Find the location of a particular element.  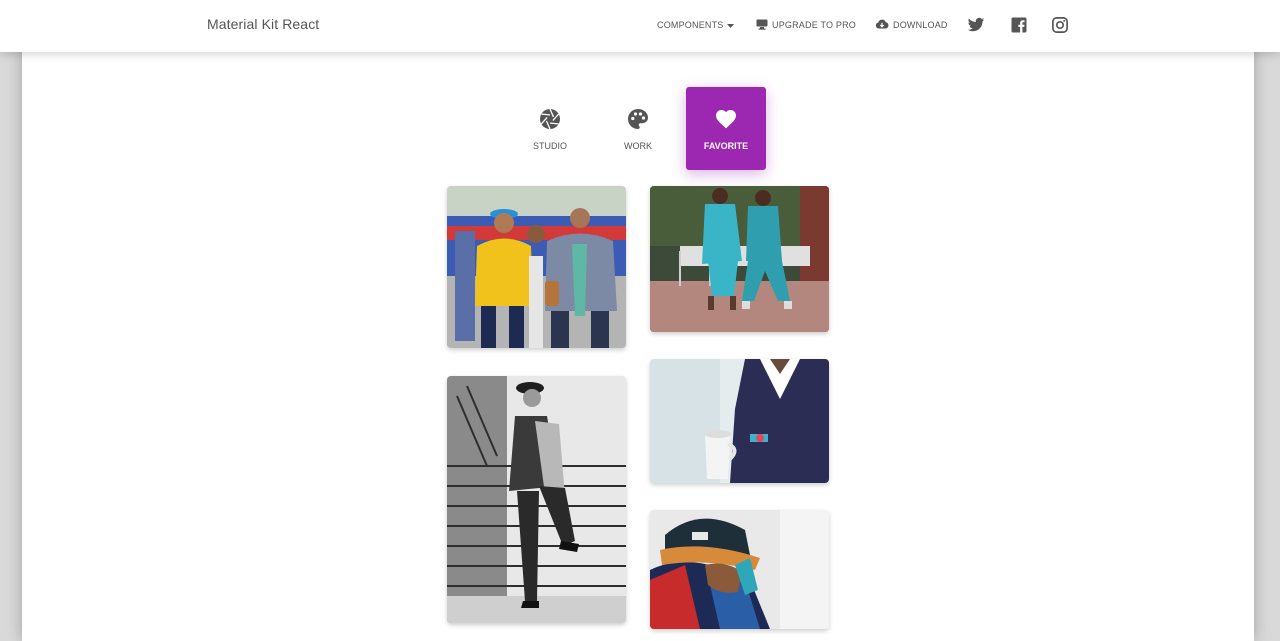

tab-work-label: WORK is located at coordinates (638, 146).